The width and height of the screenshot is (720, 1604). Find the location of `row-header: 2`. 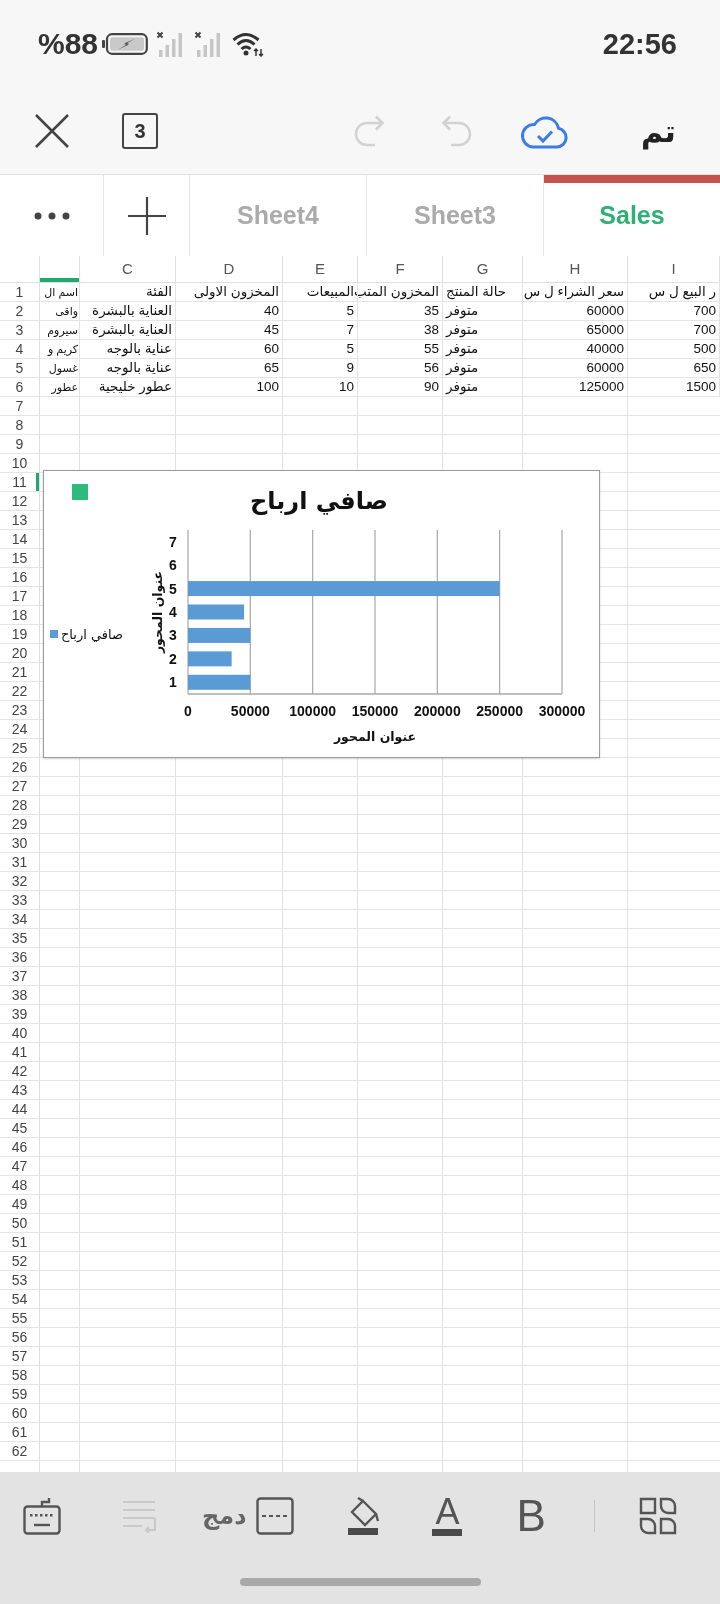

row-header: 2 is located at coordinates (20, 311).